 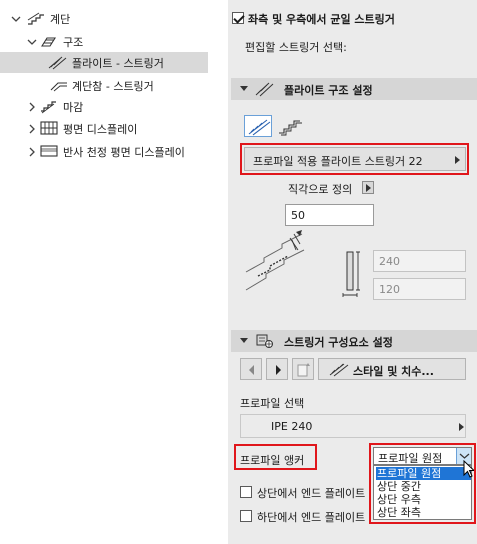 I want to click on component-settings-icon, so click(x=265, y=342).